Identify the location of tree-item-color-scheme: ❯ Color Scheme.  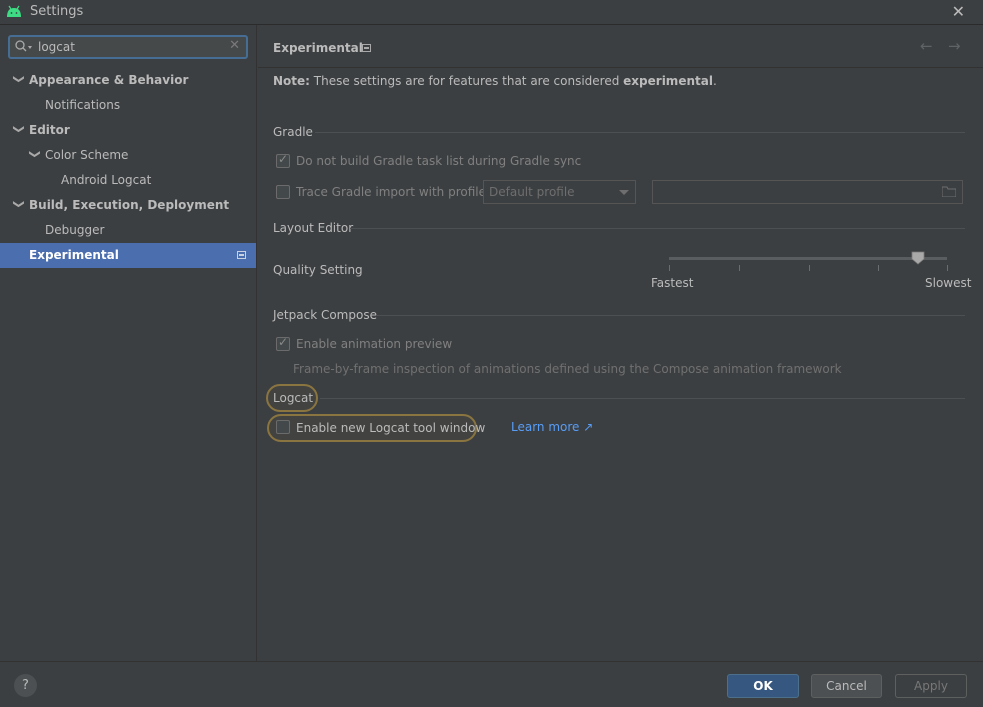
(128, 155).